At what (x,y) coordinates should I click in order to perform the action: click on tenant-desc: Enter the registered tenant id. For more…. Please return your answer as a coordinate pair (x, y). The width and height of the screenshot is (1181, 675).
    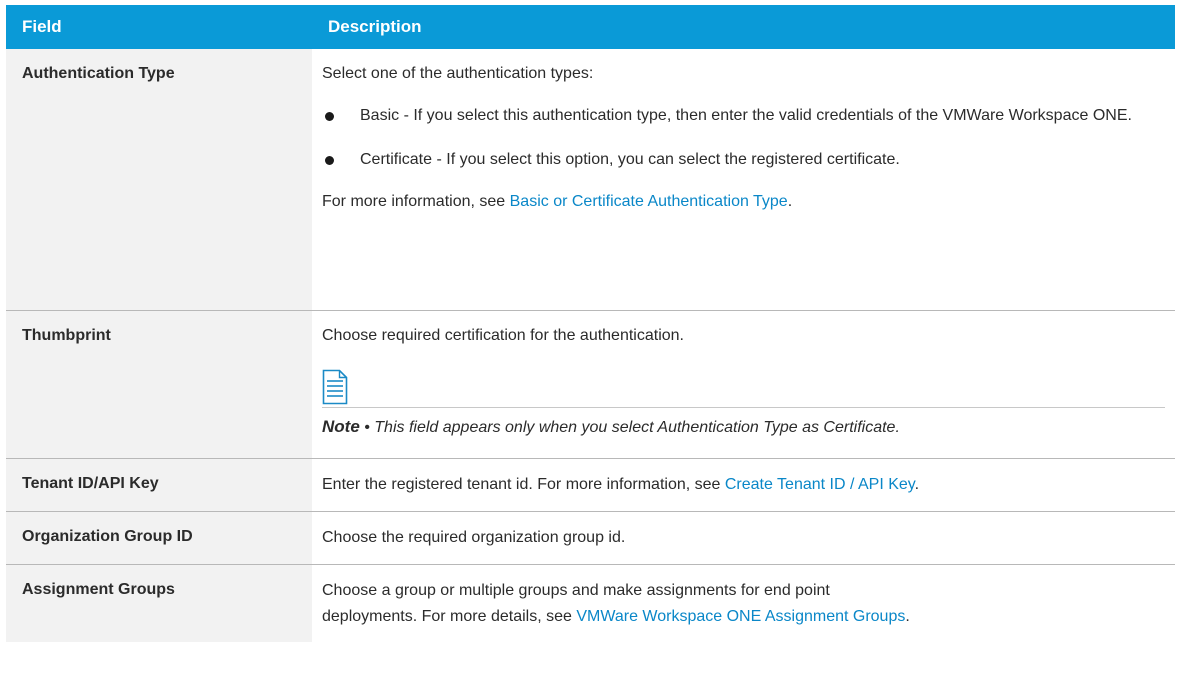
    Looking at the image, I should click on (523, 484).